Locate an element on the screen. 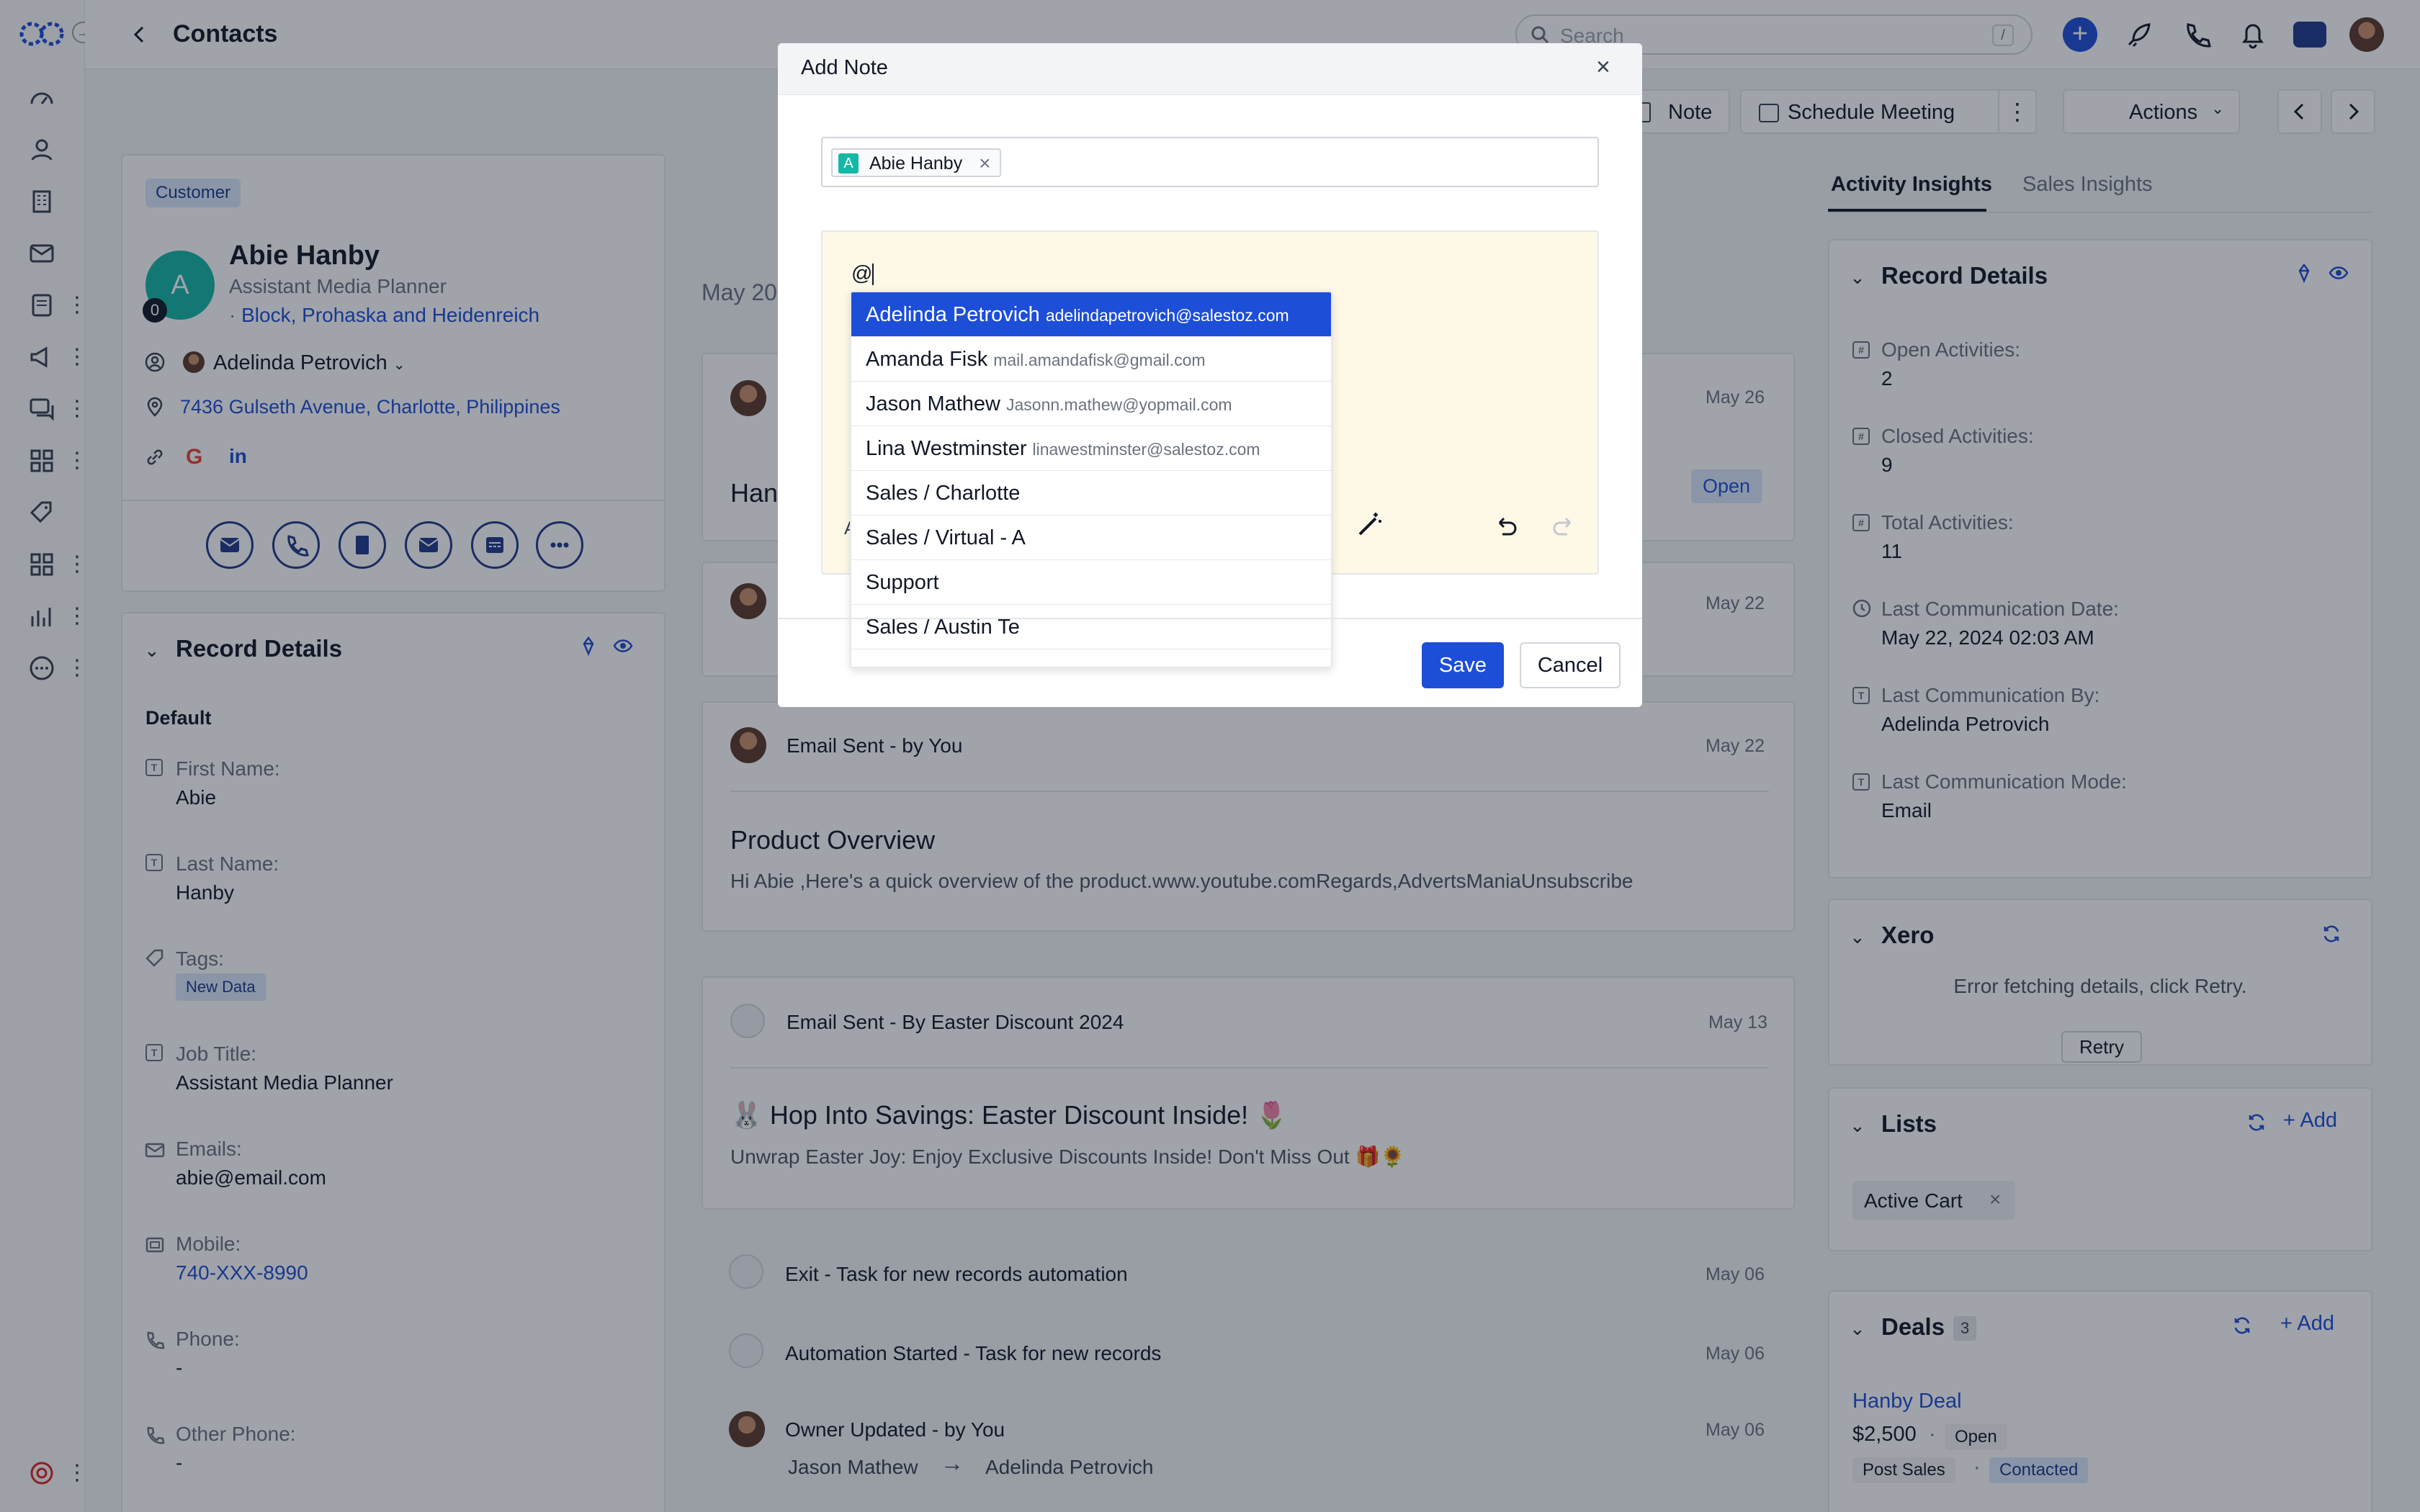 Image resolution: width=2420 pixels, height=1512 pixels. mention-email: mail.amandafisk@gmail.com is located at coordinates (1099, 360).